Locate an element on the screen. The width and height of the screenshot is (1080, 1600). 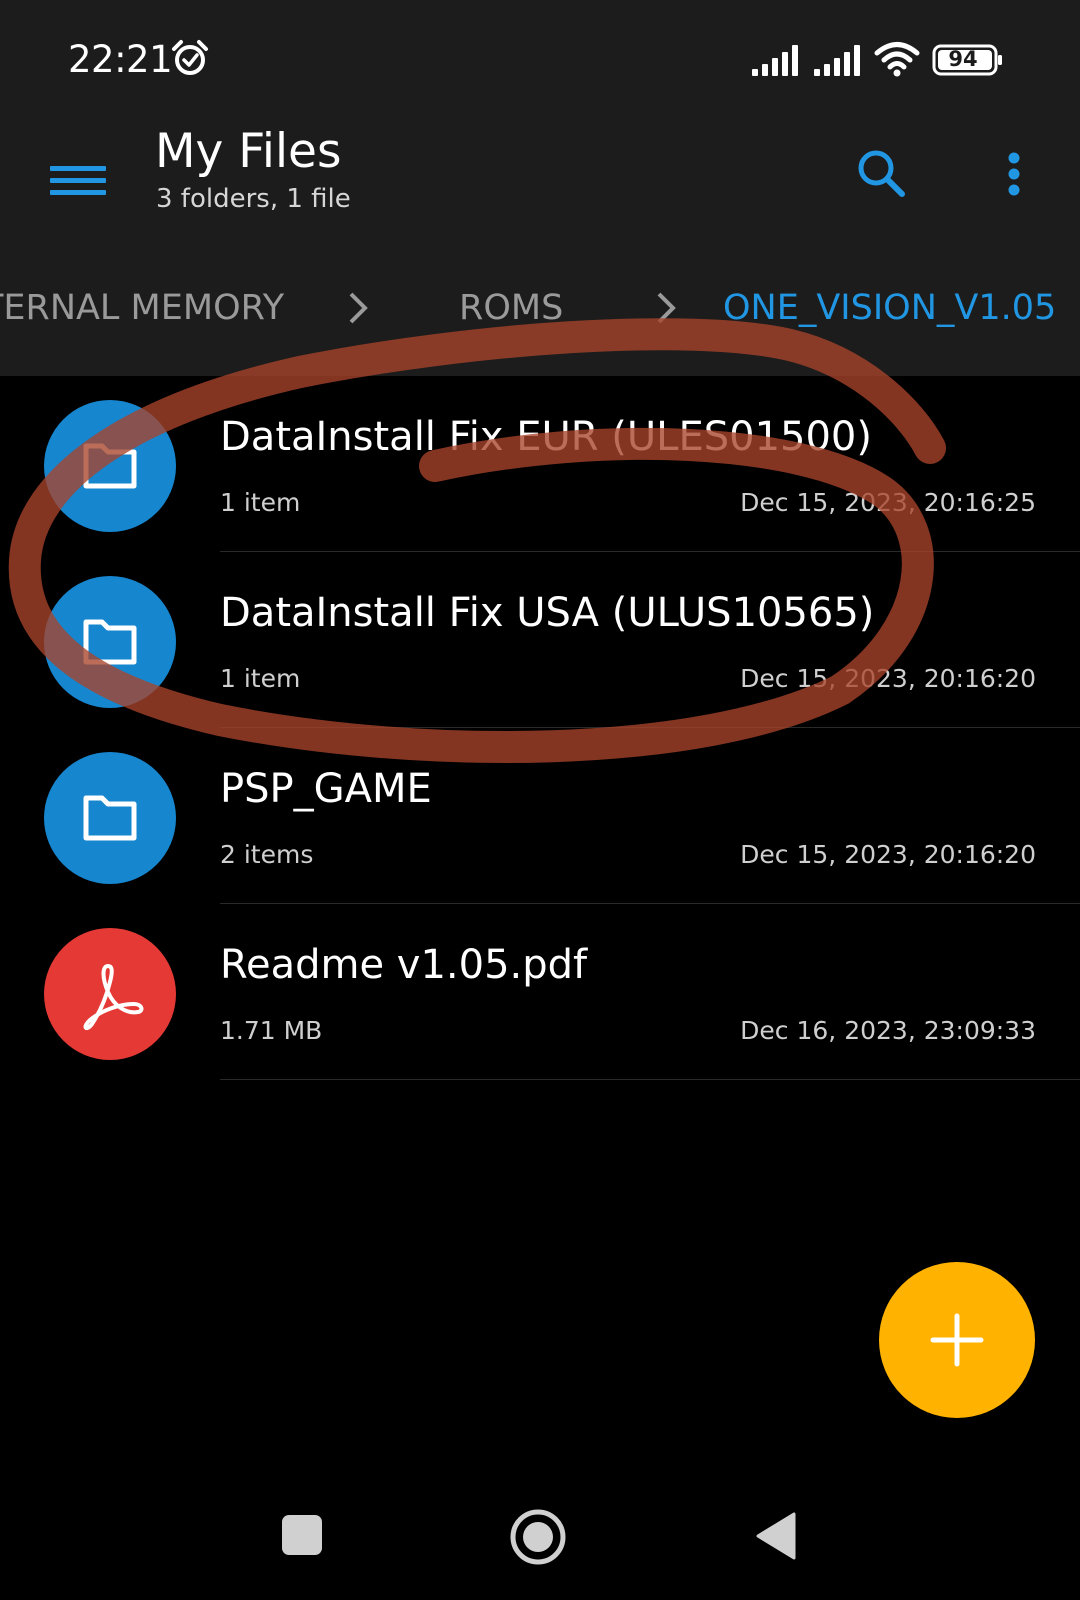
file-meta: 1.71 MB is located at coordinates (271, 1030).